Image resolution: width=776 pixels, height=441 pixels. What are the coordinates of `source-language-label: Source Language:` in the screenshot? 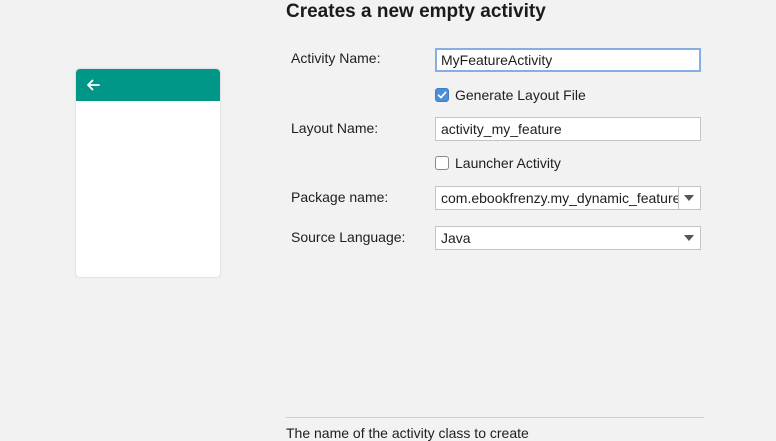 It's located at (348, 237).